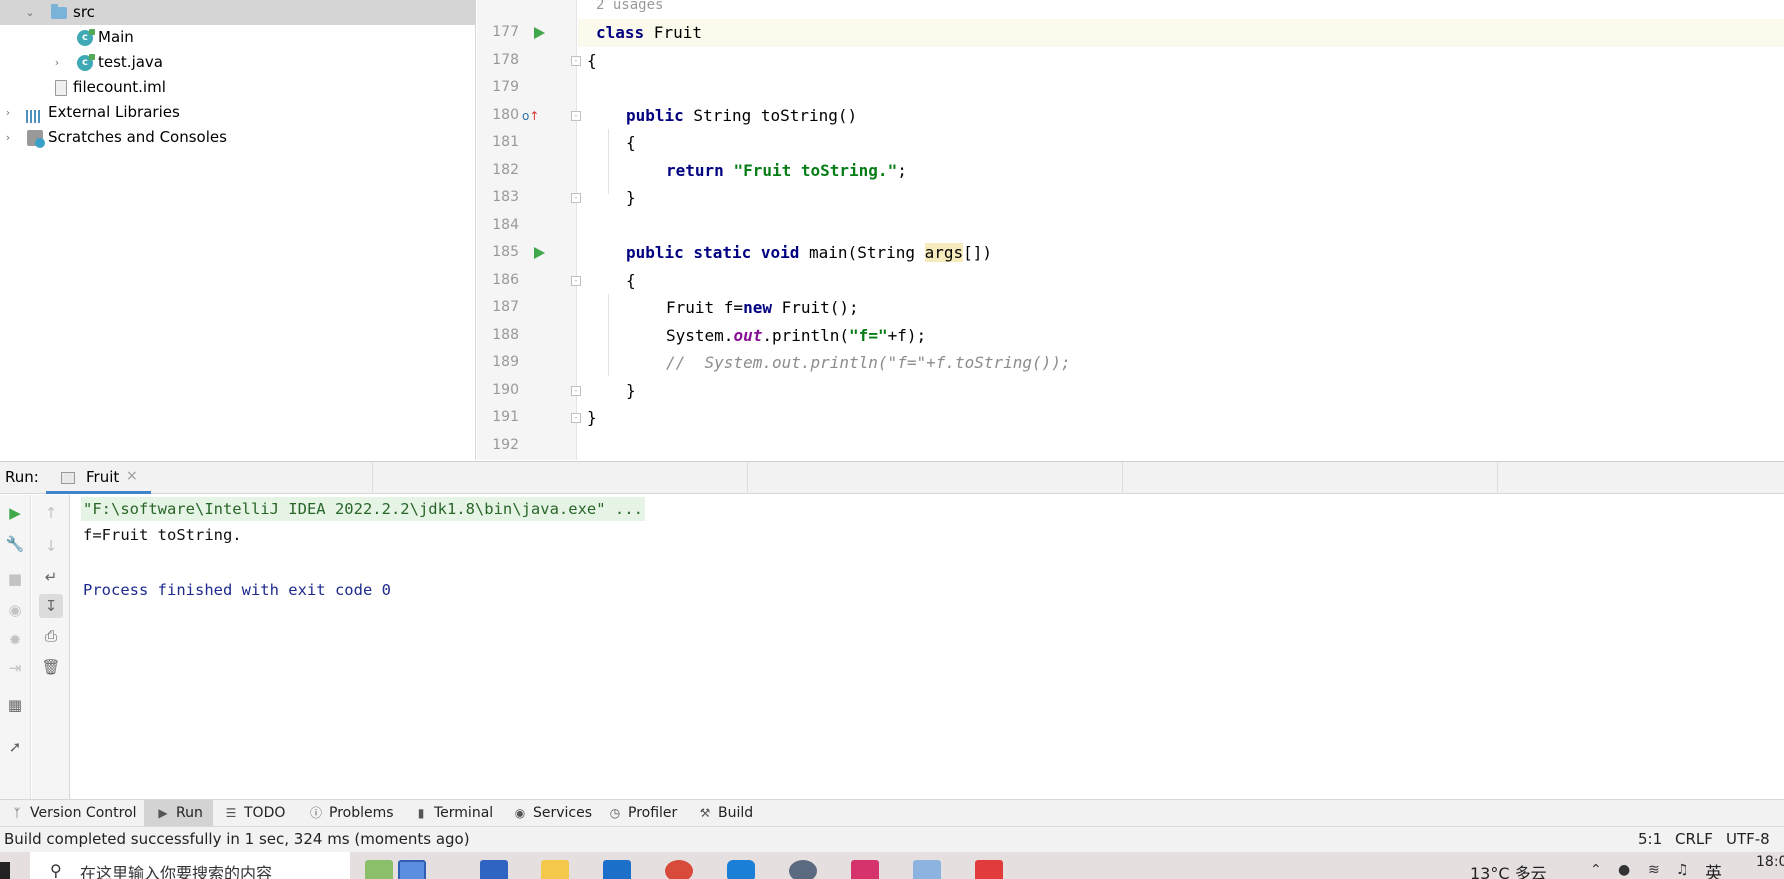 The width and height of the screenshot is (1784, 879). Describe the element at coordinates (643, 813) in the screenshot. I see `tool-profiler: ◷ Profiler` at that location.